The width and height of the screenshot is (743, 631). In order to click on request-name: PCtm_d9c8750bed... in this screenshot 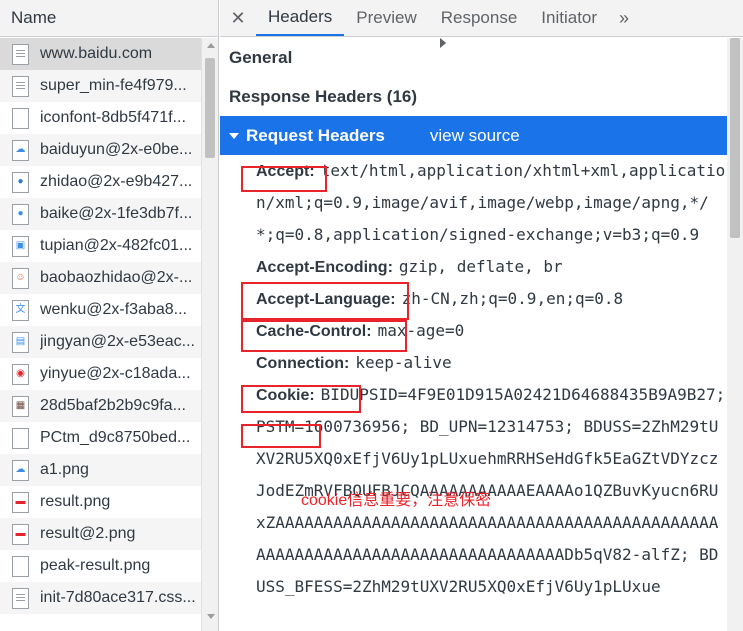, I will do `click(115, 437)`.